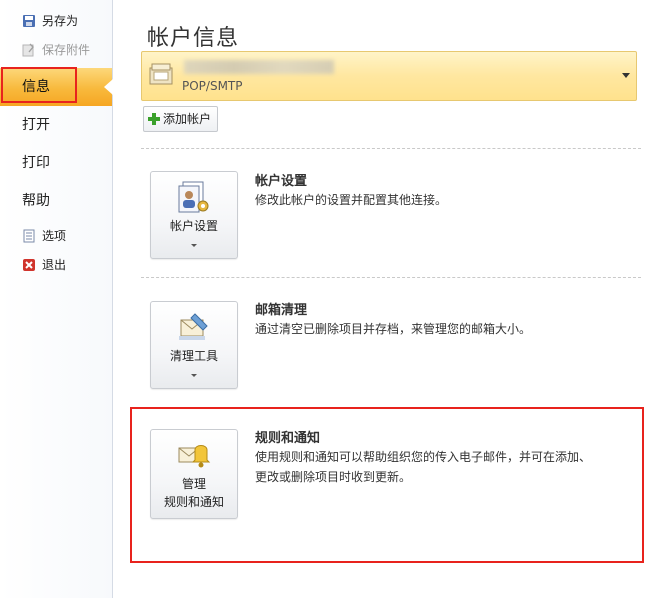  Describe the element at coordinates (29, 21) in the screenshot. I see `save-as-icon` at that location.